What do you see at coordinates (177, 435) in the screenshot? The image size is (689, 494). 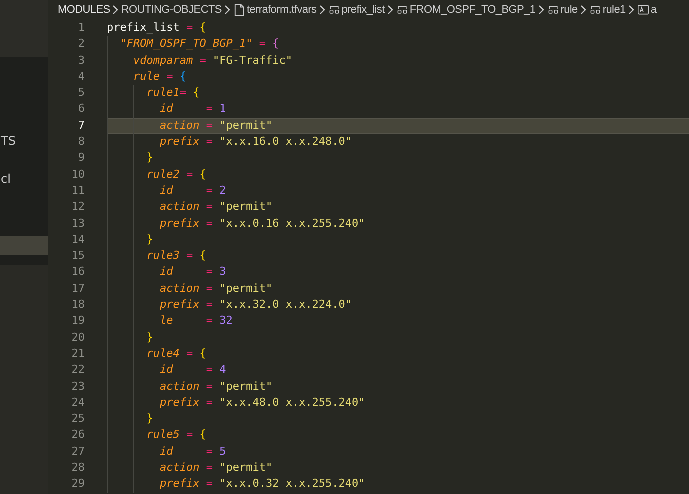 I see `code-line: rule5 = {` at bounding box center [177, 435].